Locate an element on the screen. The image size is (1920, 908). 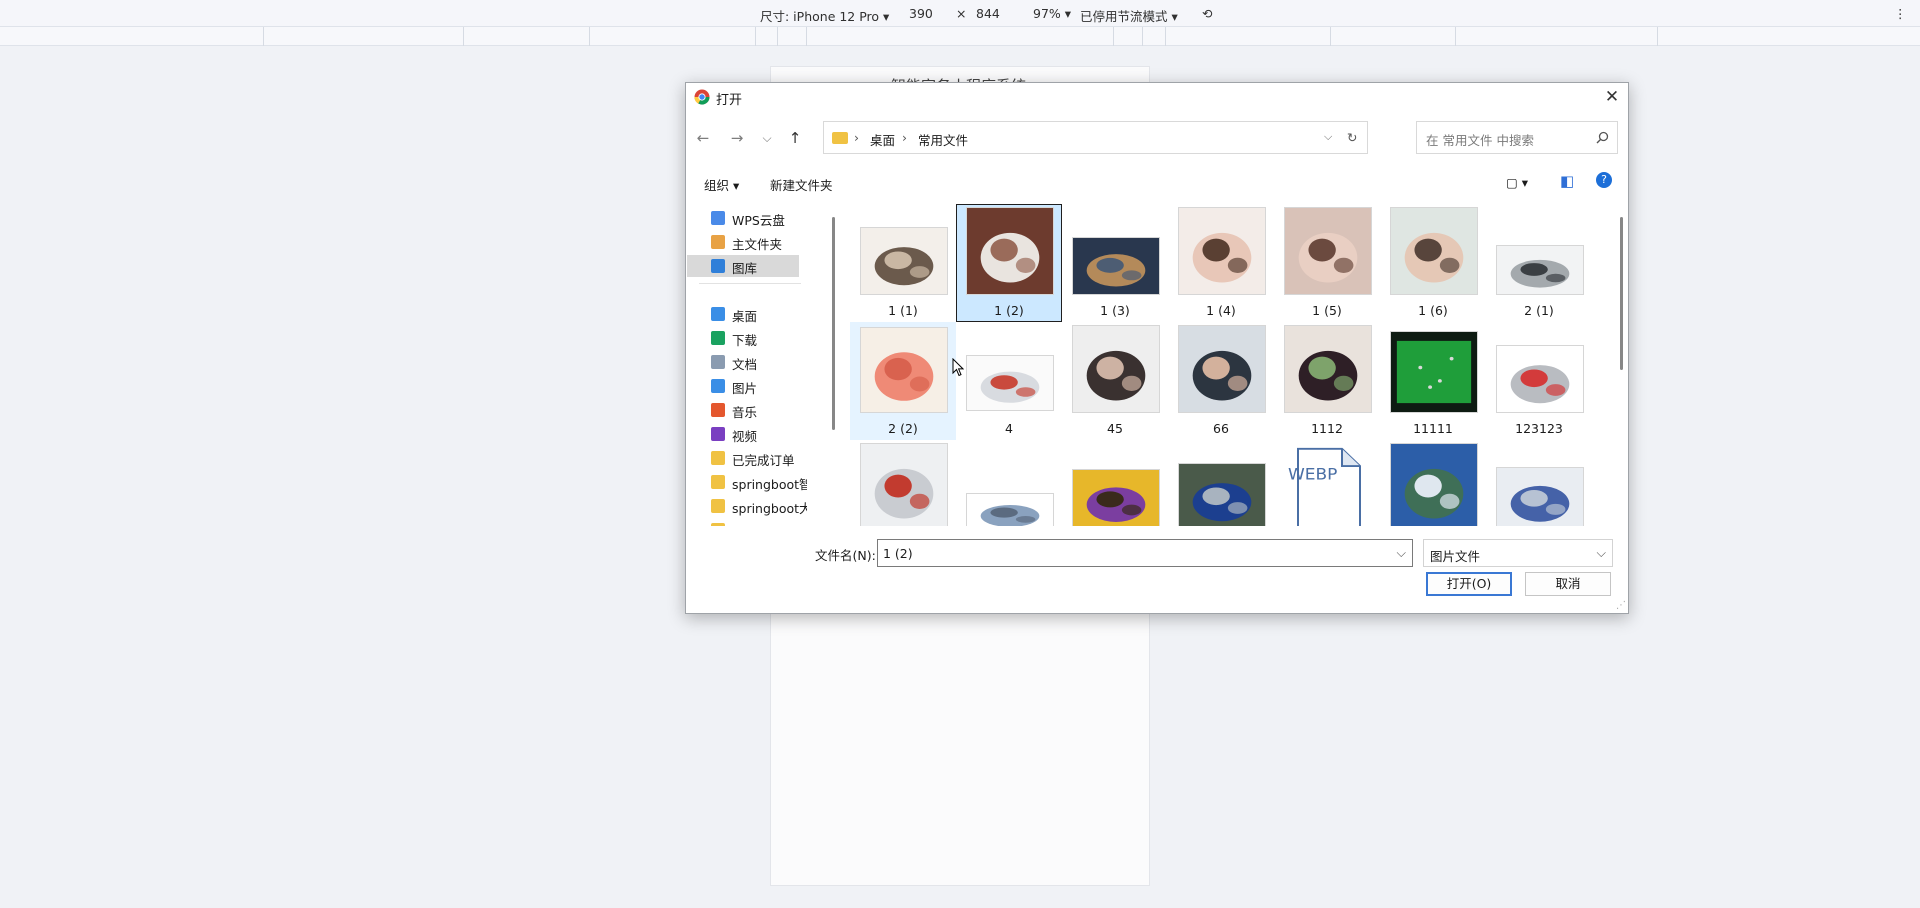
nav-item-label: 文档 is located at coordinates (745, 364).